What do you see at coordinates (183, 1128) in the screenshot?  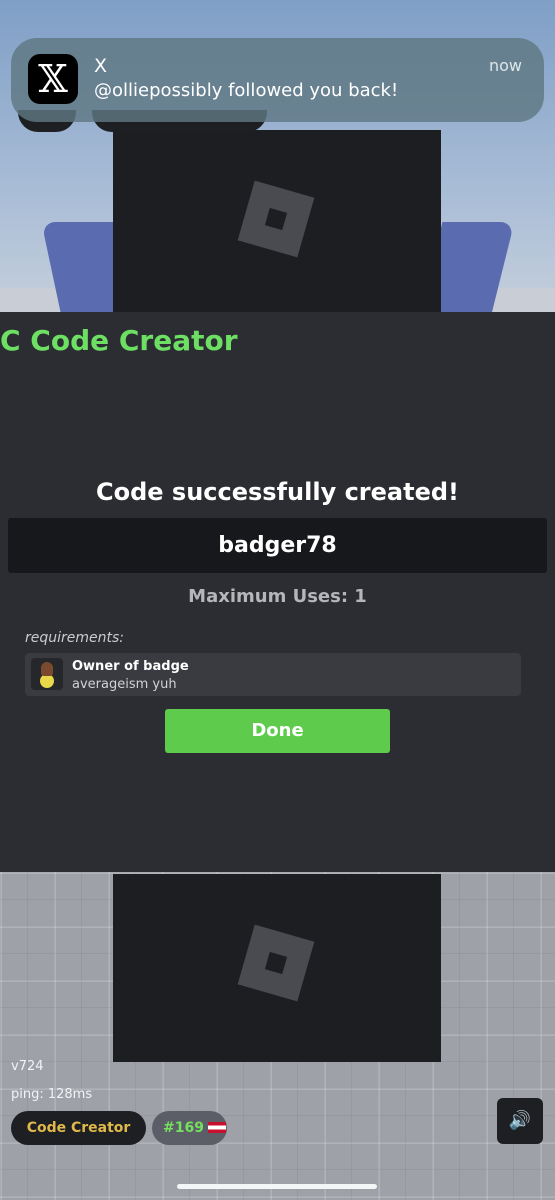 I see `rank-text: #169` at bounding box center [183, 1128].